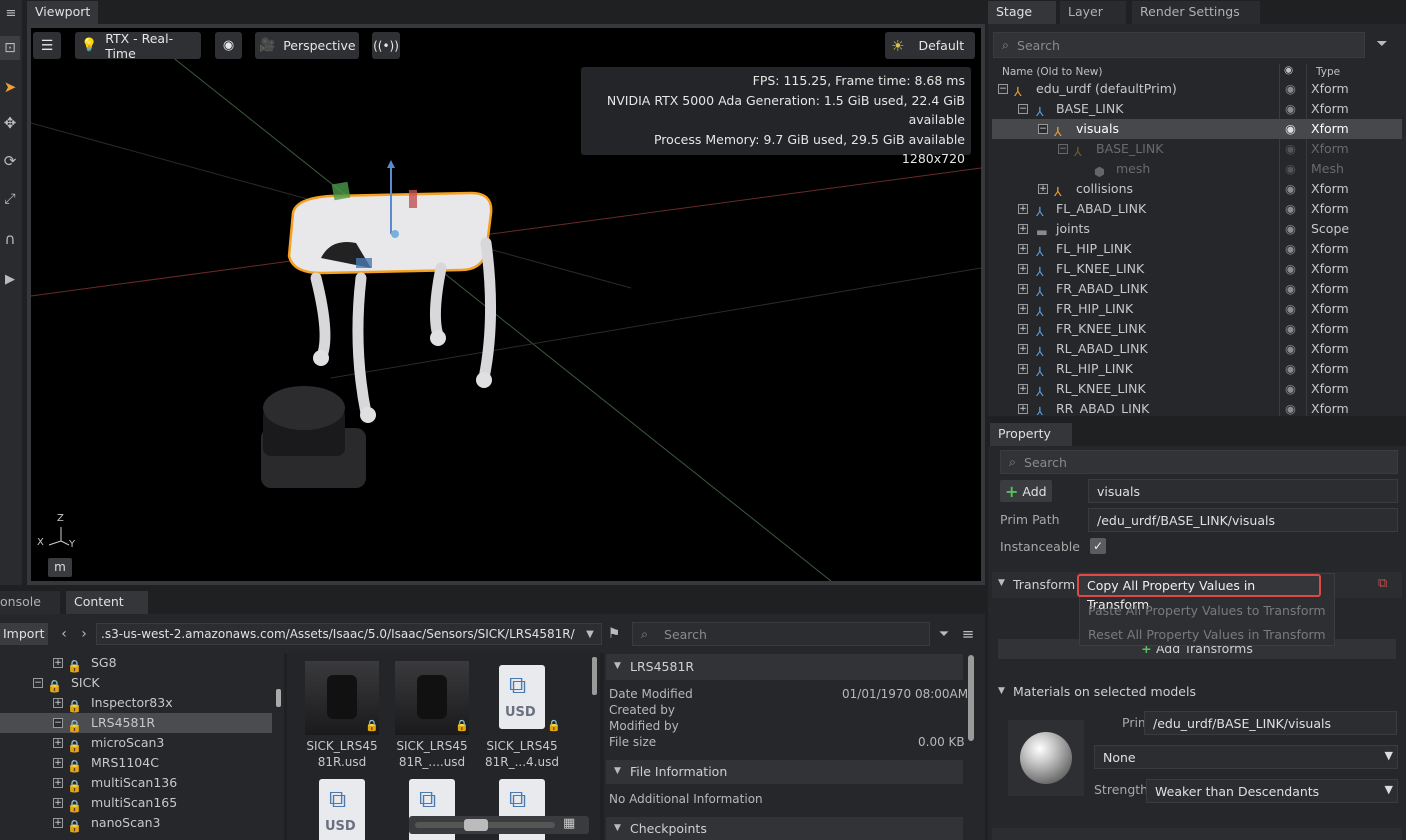  Describe the element at coordinates (1093, 12) in the screenshot. I see `tab-layer: Layer` at that location.